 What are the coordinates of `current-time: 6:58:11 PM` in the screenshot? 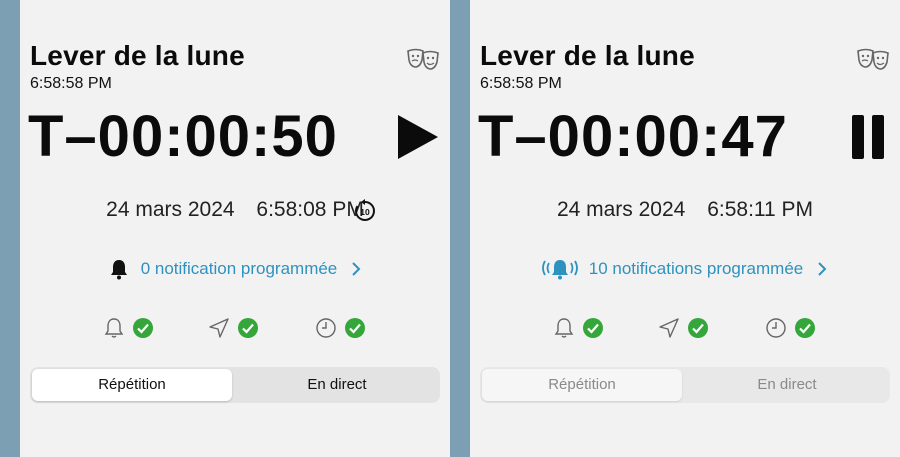 It's located at (760, 209).